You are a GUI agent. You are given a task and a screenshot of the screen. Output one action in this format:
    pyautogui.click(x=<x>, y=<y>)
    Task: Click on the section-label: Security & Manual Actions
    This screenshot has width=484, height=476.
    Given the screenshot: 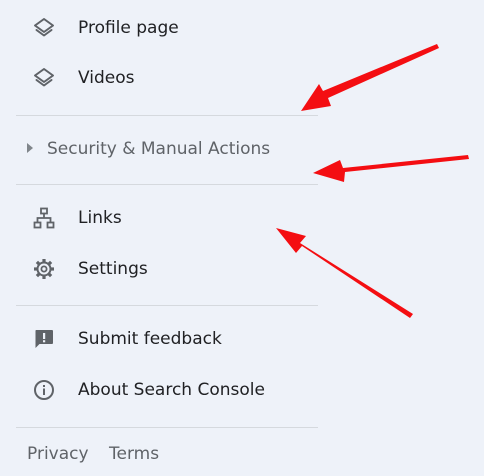 What is the action you would take?
    pyautogui.click(x=159, y=149)
    